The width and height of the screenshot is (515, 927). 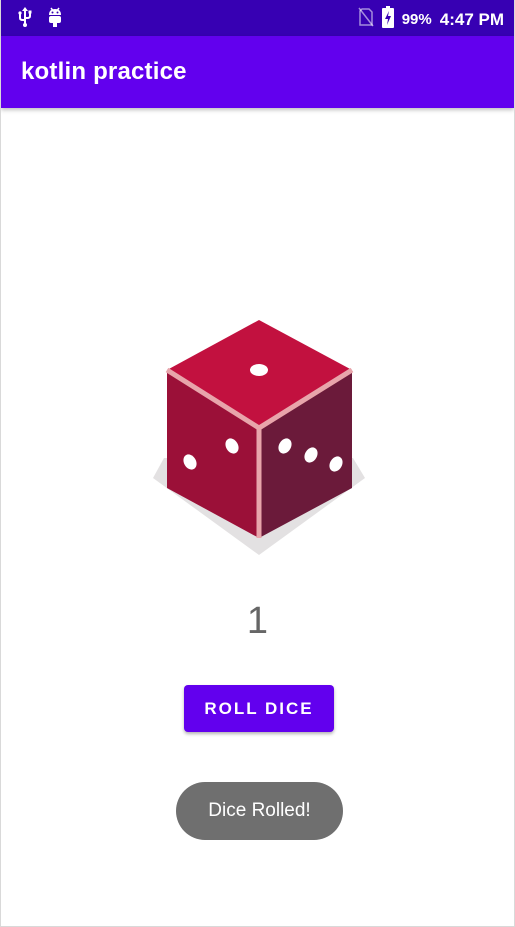 What do you see at coordinates (366, 19) in the screenshot?
I see `no-sim-icon` at bounding box center [366, 19].